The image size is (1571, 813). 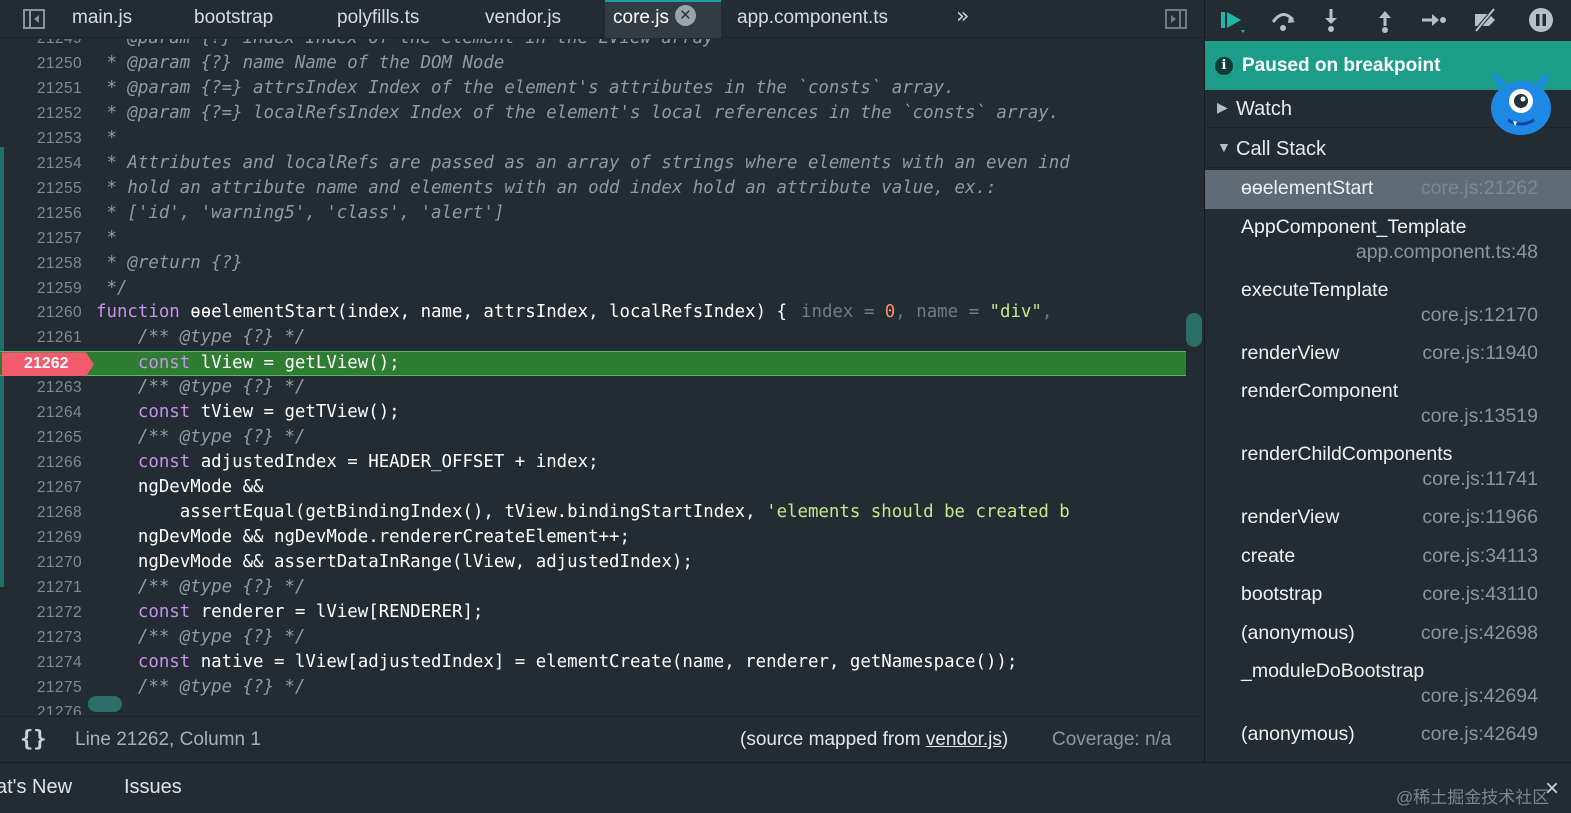 I want to click on code-line: 21271 /** @type {?} */, so click(x=593, y=588).